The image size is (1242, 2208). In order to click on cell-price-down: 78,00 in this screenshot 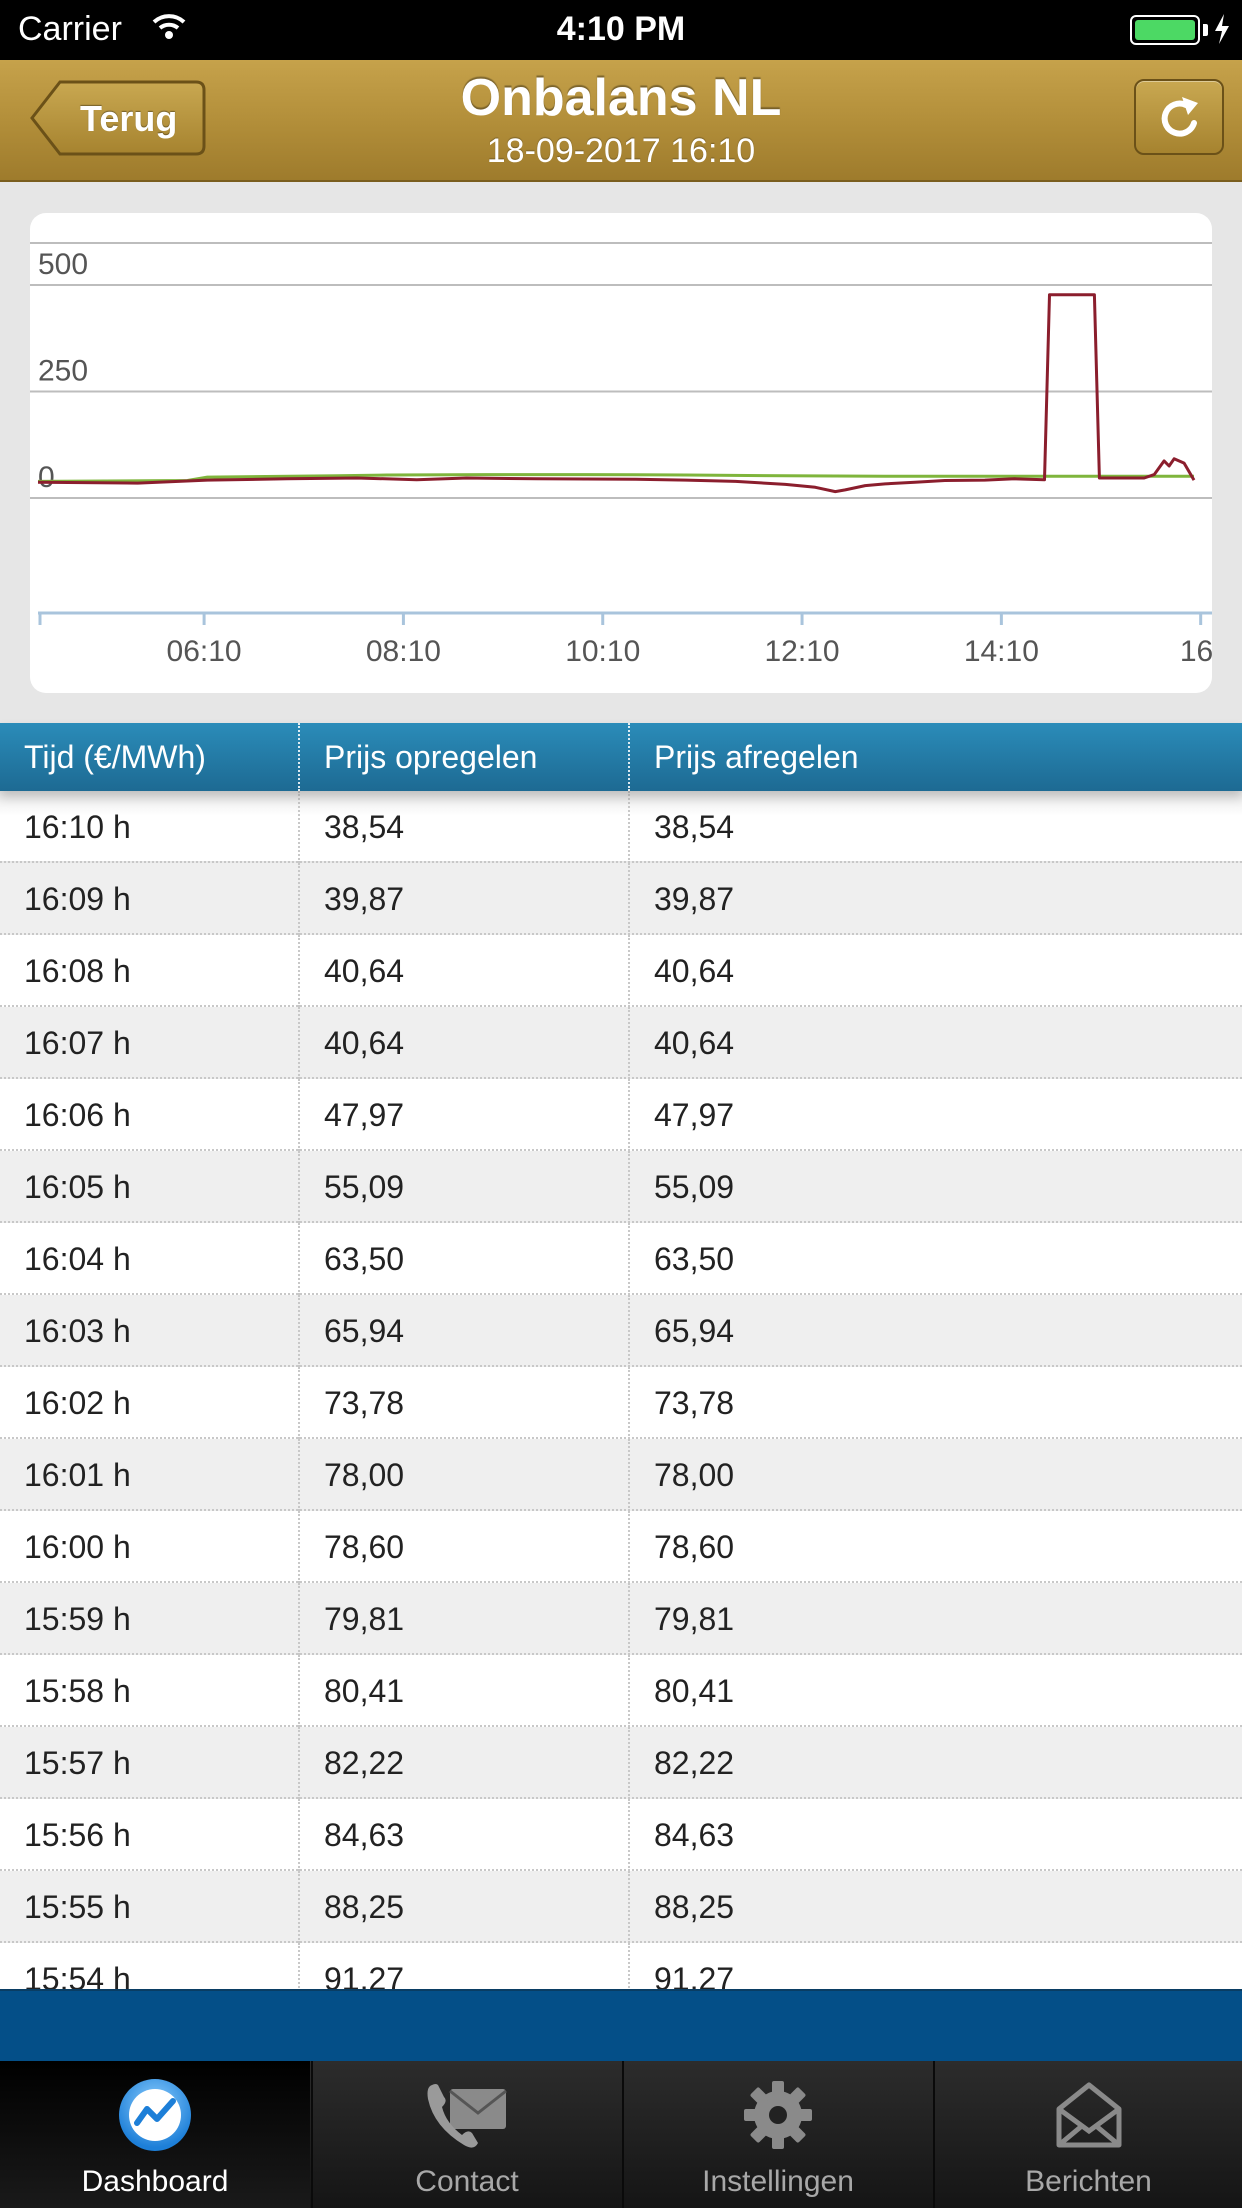, I will do `click(694, 1475)`.